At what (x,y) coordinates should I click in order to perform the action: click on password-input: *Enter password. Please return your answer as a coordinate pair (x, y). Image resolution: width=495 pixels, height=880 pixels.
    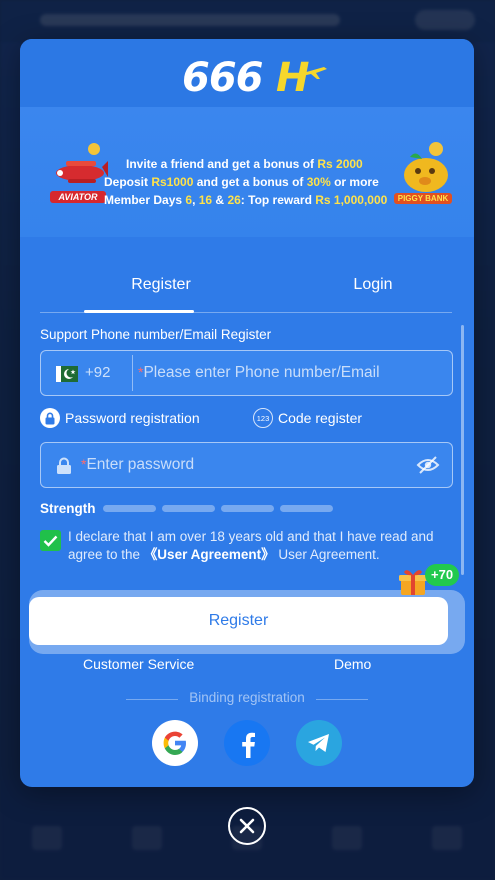
    Looking at the image, I should click on (137, 465).